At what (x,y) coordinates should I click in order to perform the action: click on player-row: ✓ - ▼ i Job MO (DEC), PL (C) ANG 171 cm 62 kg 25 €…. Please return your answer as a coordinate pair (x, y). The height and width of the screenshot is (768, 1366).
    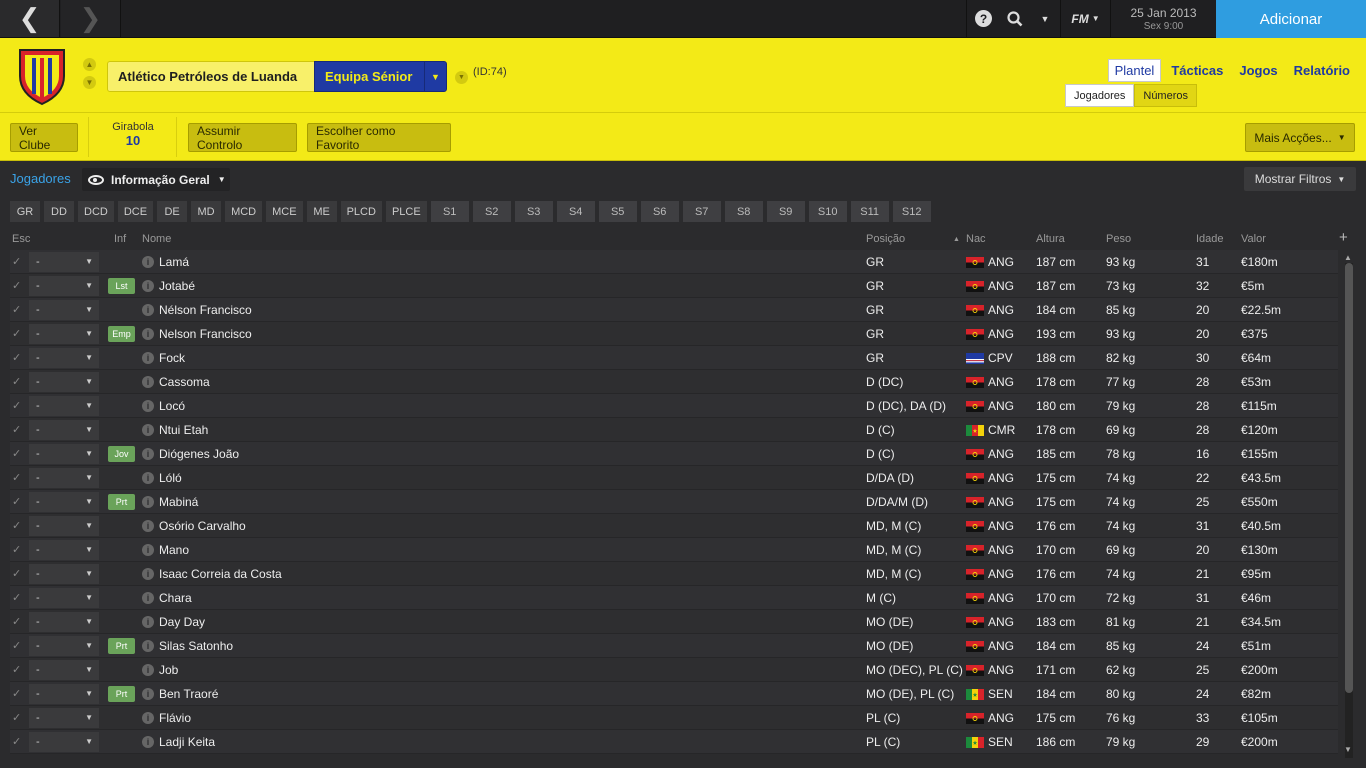
    Looking at the image, I should click on (674, 670).